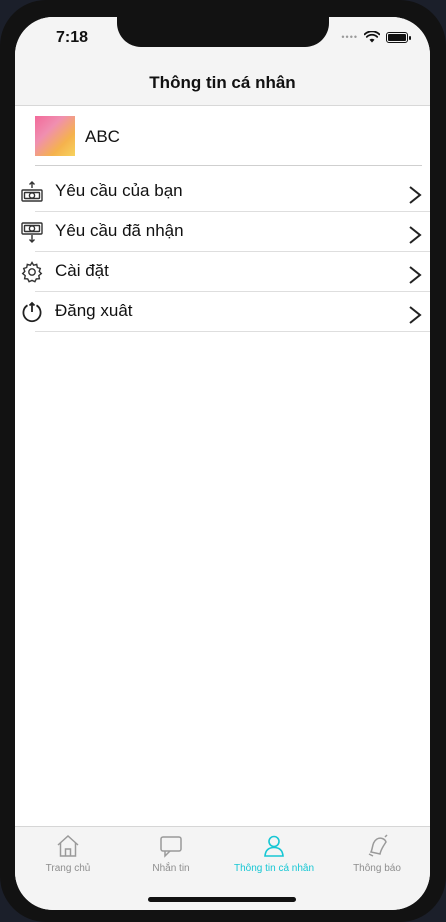  Describe the element at coordinates (372, 37) in the screenshot. I see `wifi-icon` at that location.